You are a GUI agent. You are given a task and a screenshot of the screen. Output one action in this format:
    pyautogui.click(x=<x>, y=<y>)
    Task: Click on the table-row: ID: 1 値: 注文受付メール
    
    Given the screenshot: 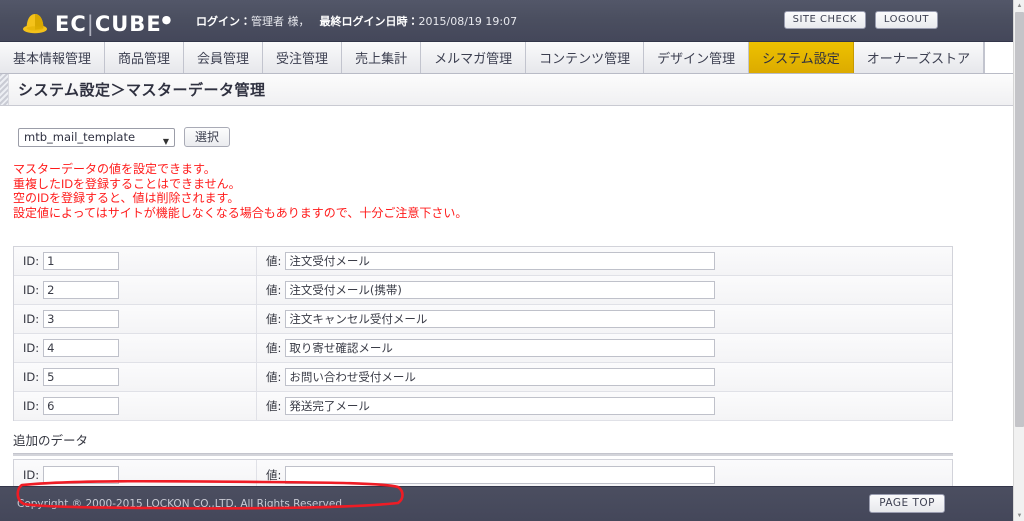 What is the action you would take?
    pyautogui.click(x=483, y=261)
    